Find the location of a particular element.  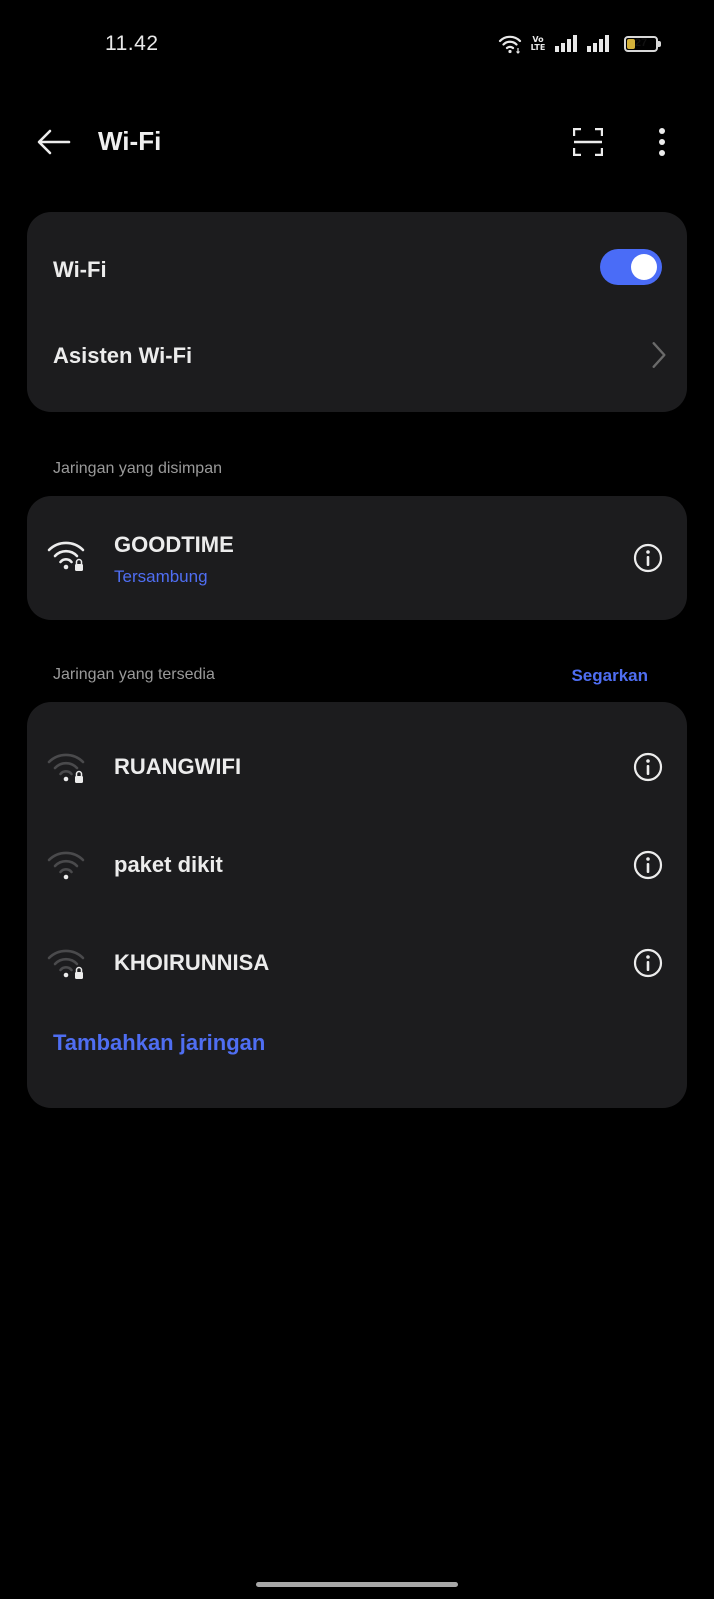

available-network-row: paket dikit is located at coordinates (357, 866).